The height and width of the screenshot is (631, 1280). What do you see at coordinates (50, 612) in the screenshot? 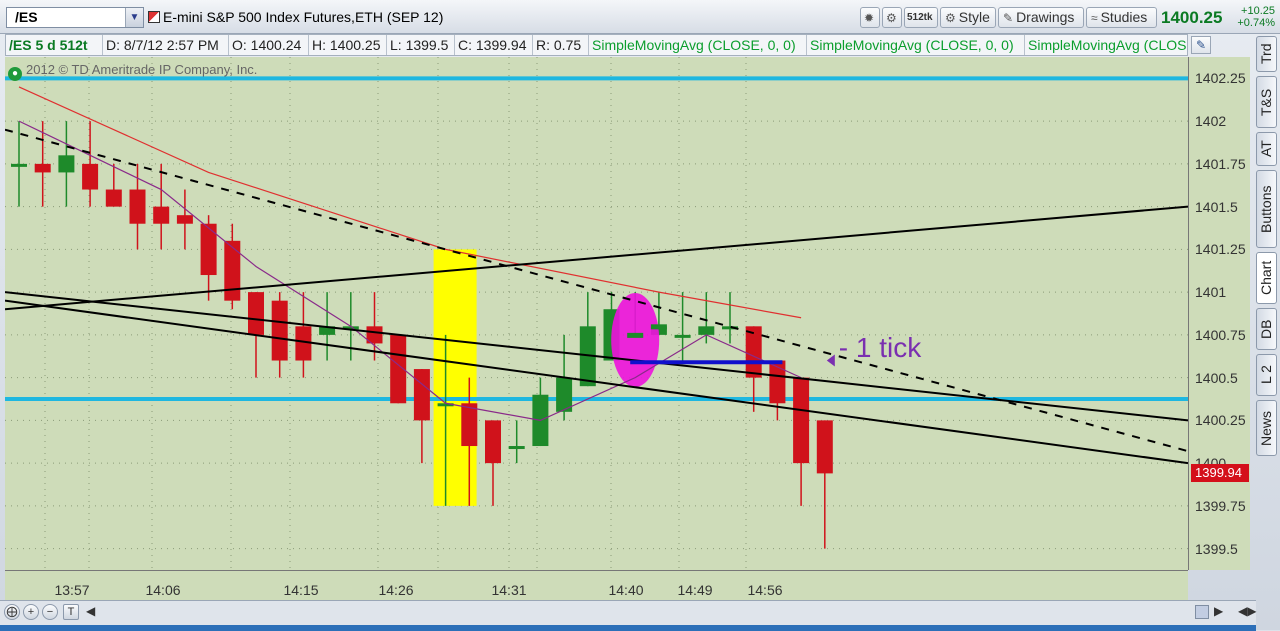
I see `zoom-out-button: −` at bounding box center [50, 612].